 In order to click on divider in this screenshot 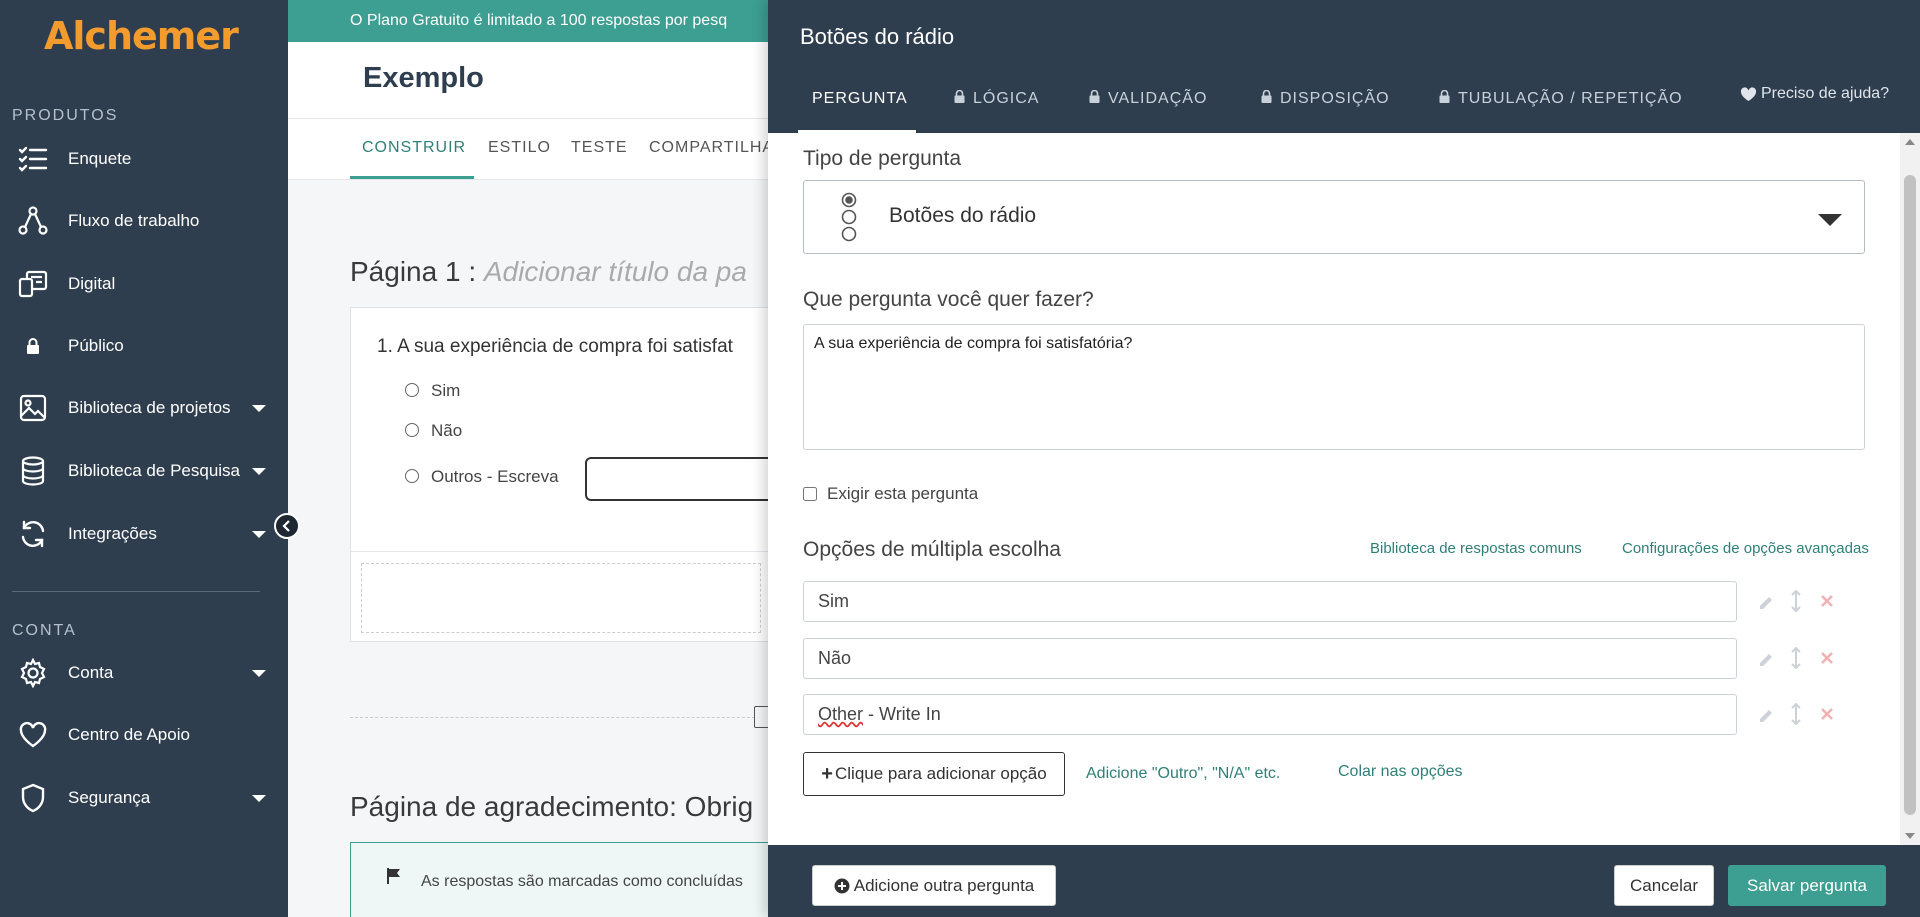, I will do `click(561, 551)`.